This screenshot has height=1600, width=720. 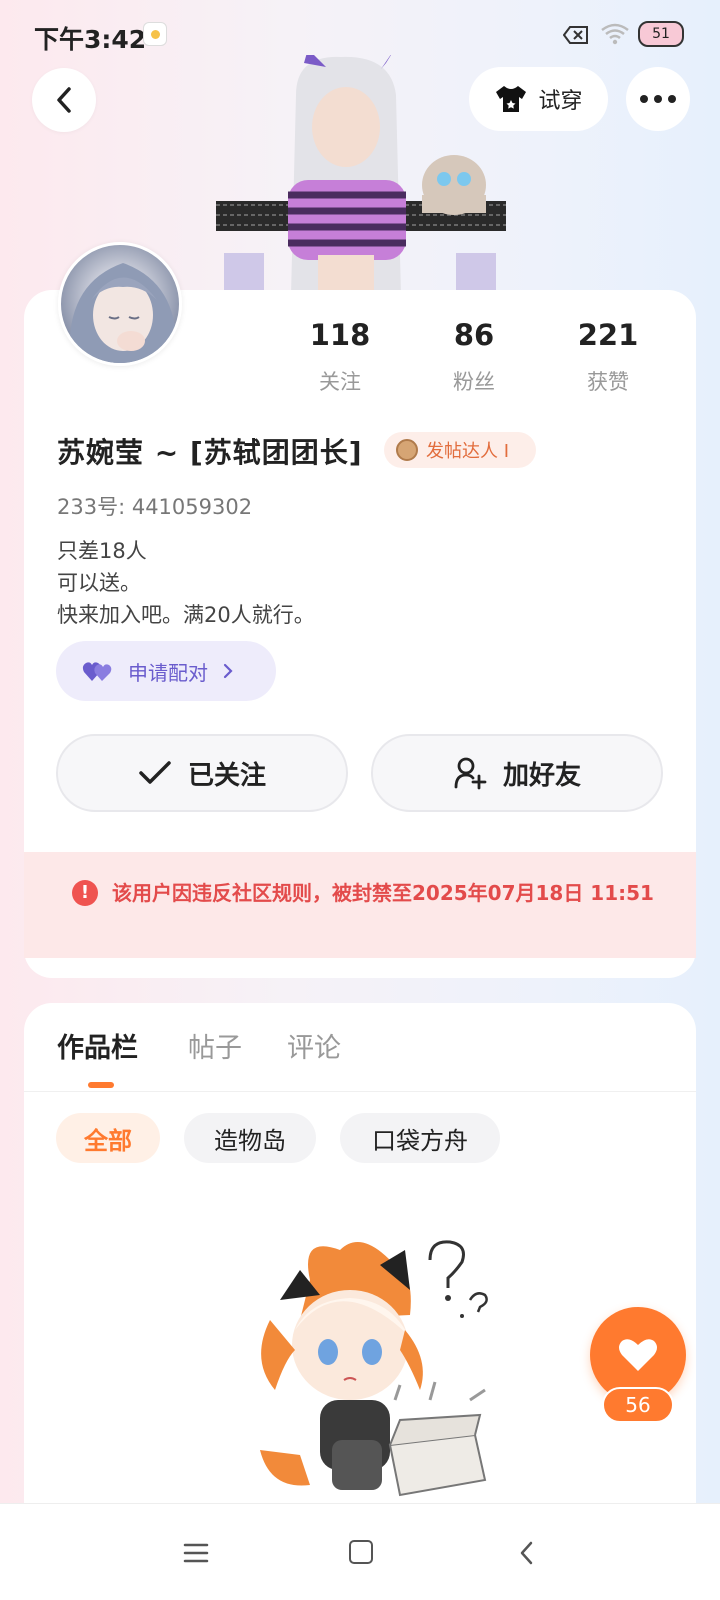 What do you see at coordinates (250, 1138) in the screenshot?
I see `filter-creation-island: 造物岛` at bounding box center [250, 1138].